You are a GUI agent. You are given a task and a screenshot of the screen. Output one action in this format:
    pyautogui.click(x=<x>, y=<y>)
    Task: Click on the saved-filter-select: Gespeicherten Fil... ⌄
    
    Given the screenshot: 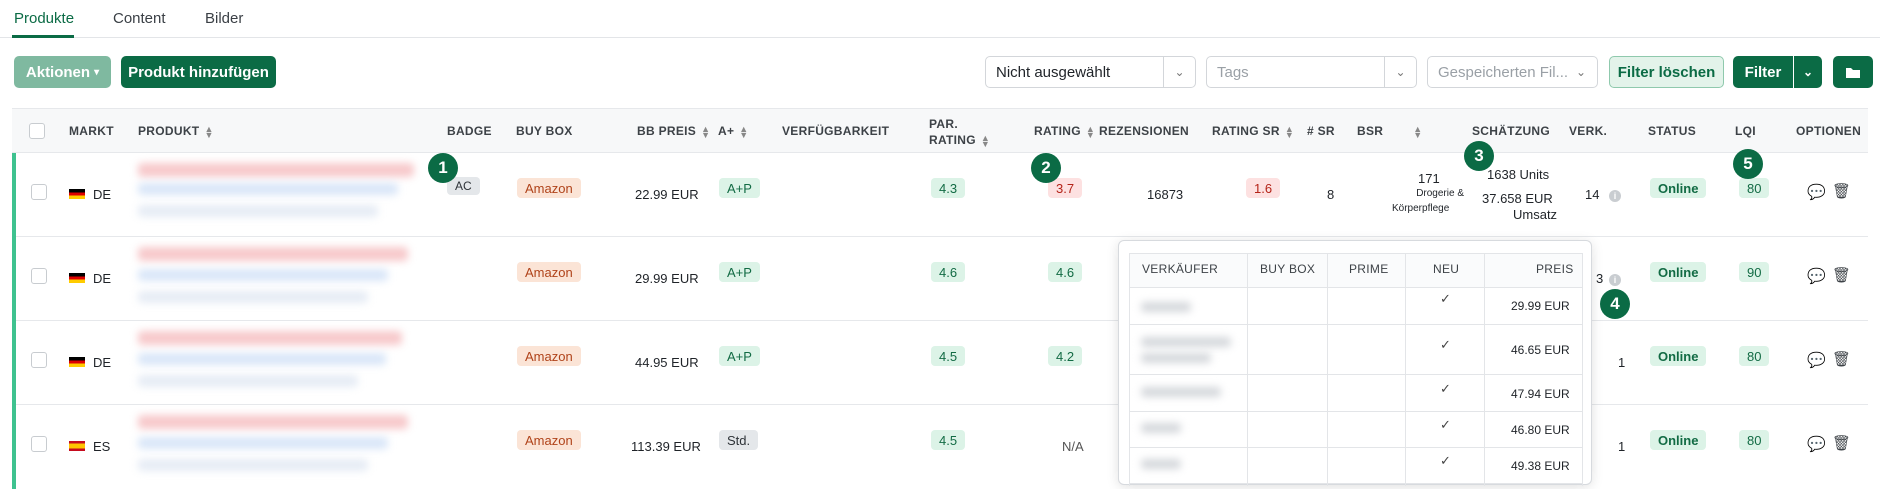 What is the action you would take?
    pyautogui.click(x=1512, y=72)
    